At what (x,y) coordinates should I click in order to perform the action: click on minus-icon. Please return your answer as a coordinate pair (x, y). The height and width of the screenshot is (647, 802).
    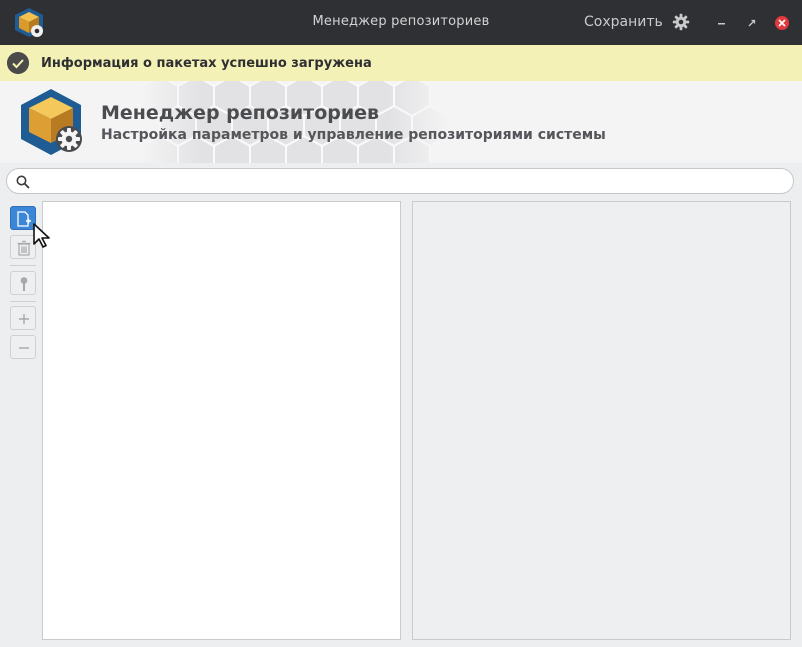
    Looking at the image, I should click on (24, 348).